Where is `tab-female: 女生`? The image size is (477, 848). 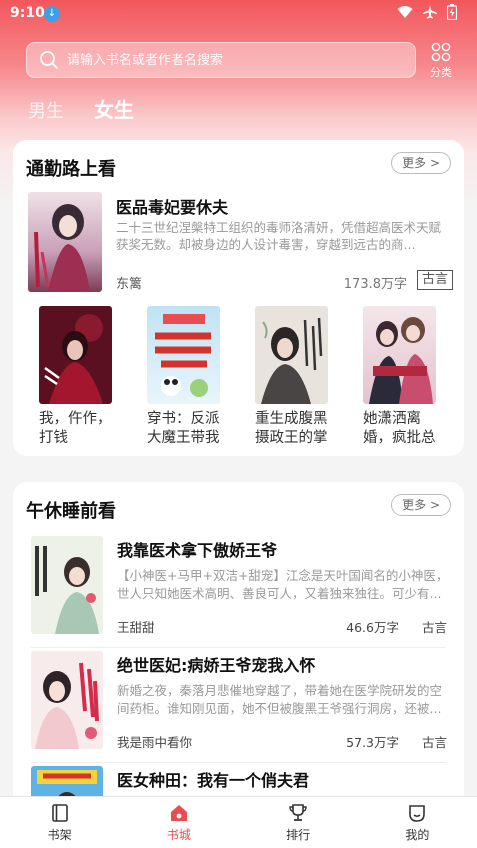
tab-female: 女生 is located at coordinates (114, 108).